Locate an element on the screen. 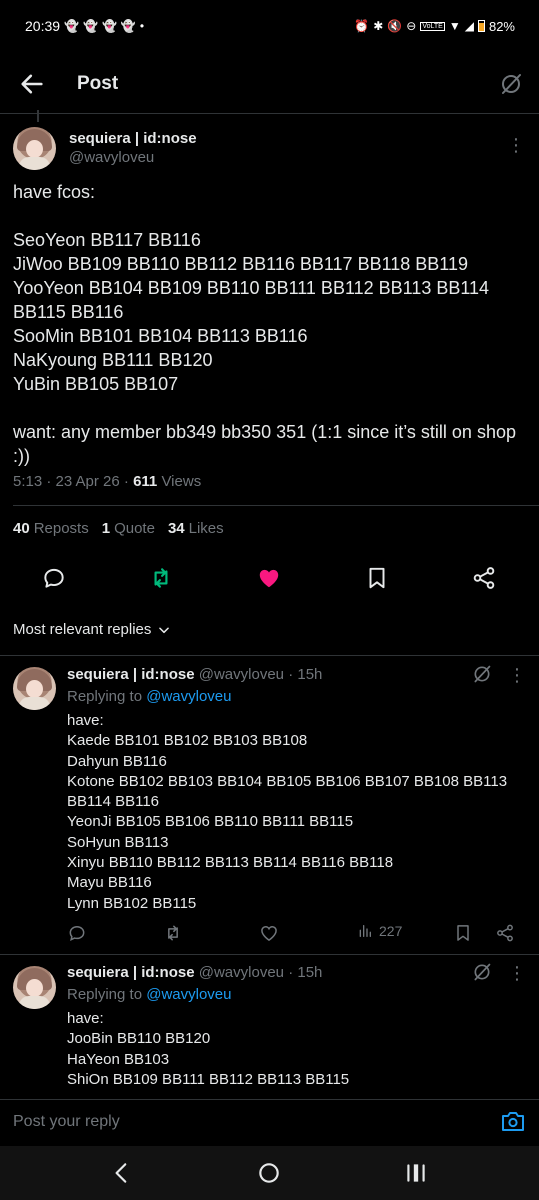  replies-sort-label: Most relevant replies is located at coordinates (82, 629).